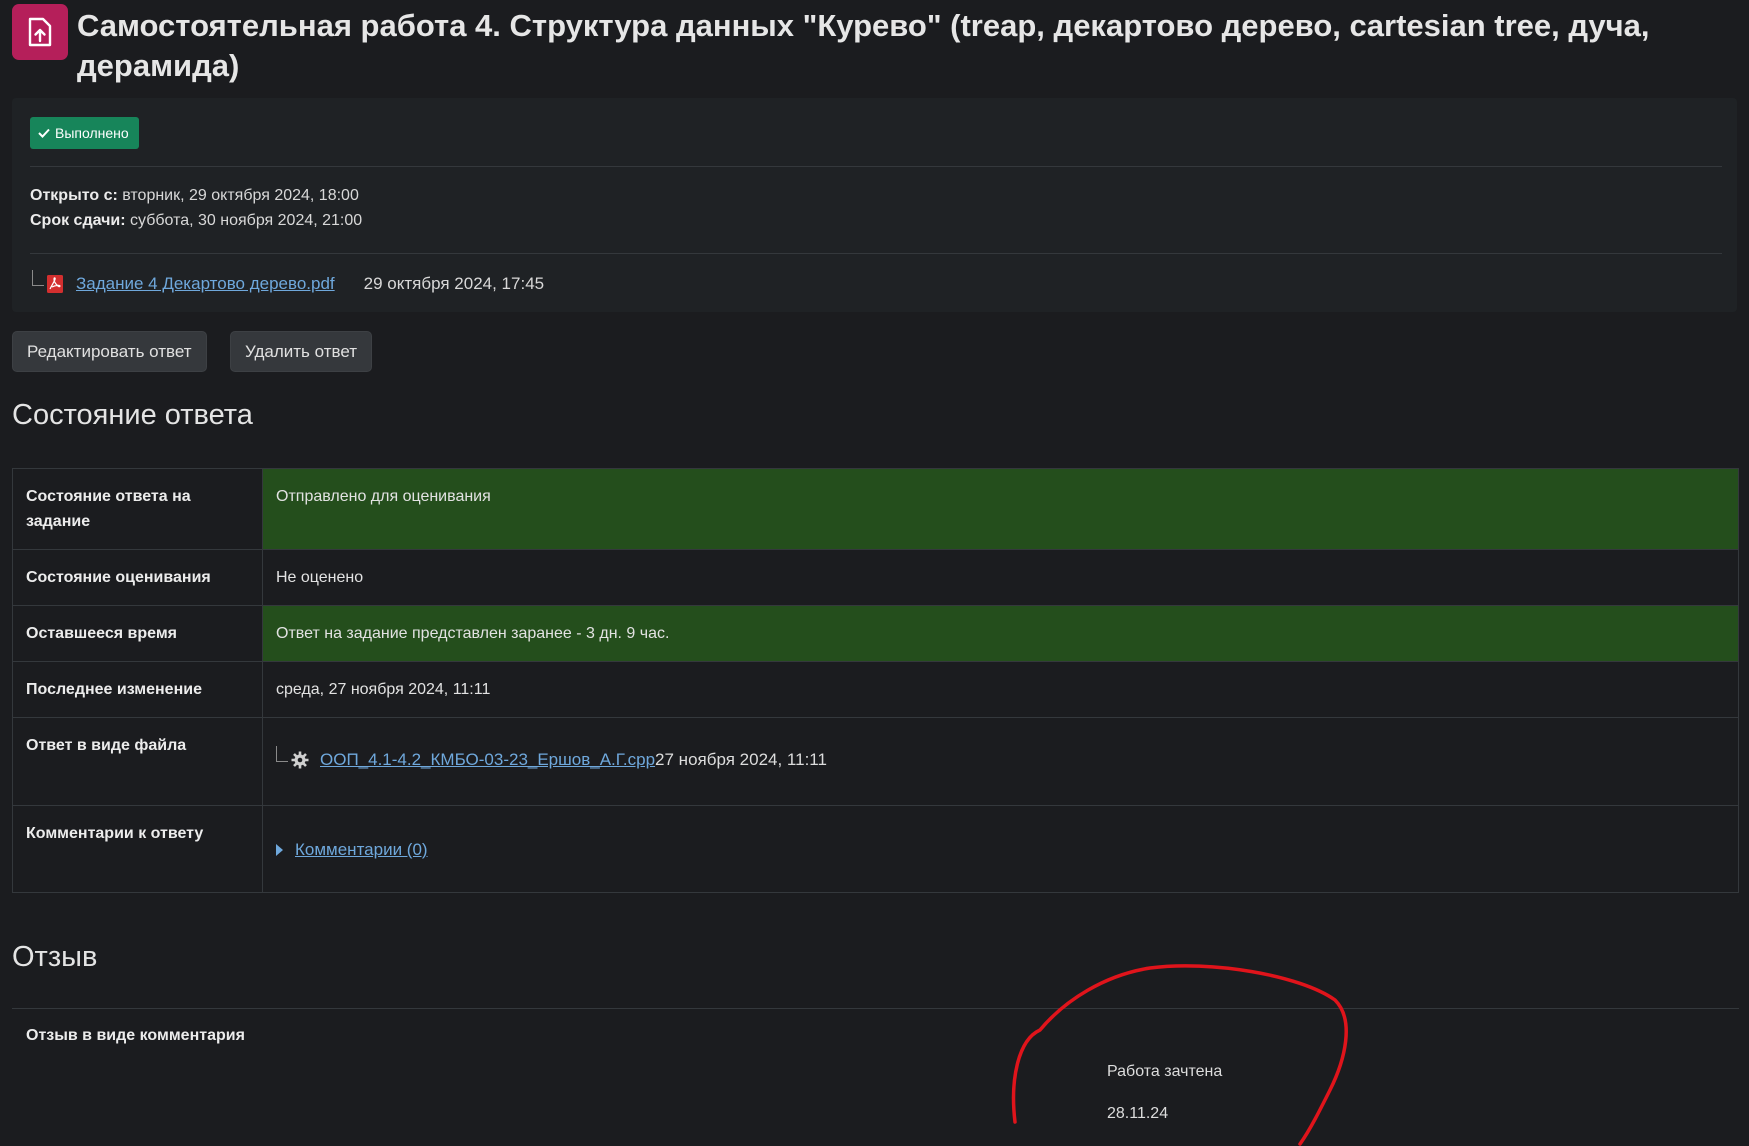  Describe the element at coordinates (78, 220) in the screenshot. I see `due-label: Срок сдачи:` at that location.